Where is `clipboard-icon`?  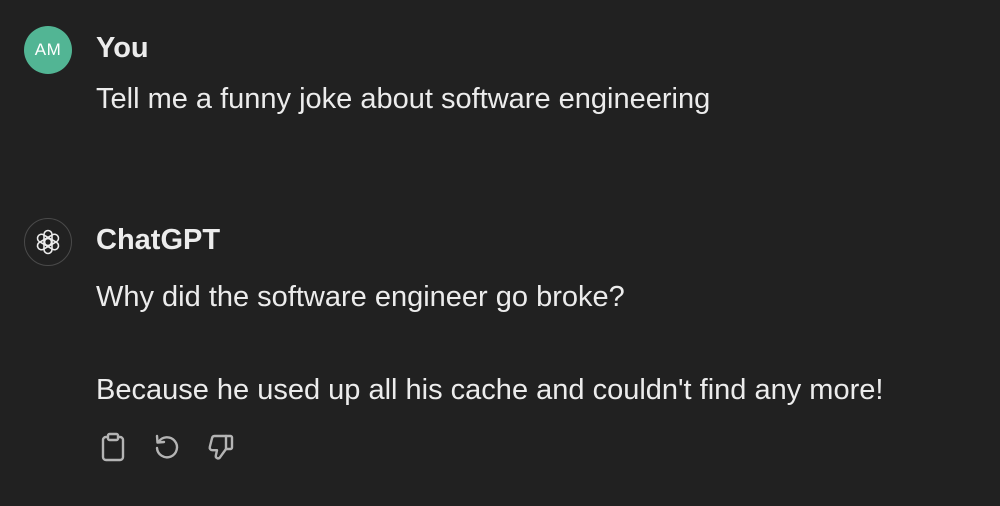
clipboard-icon is located at coordinates (113, 447).